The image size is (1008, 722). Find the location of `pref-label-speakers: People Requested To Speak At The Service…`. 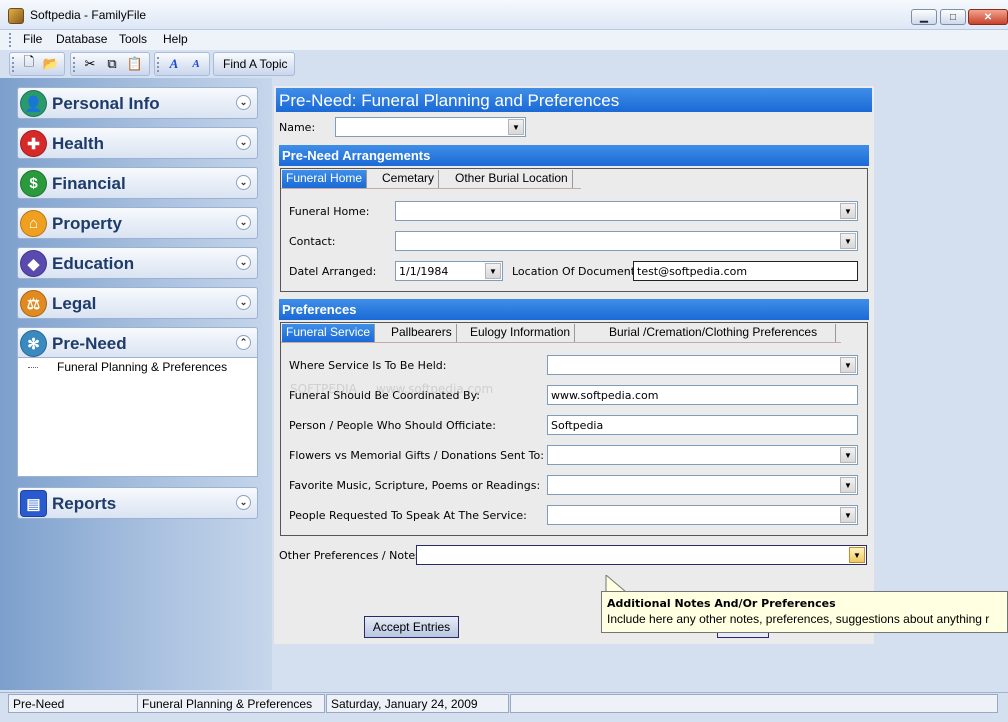

pref-label-speakers: People Requested To Speak At The Service… is located at coordinates (408, 515).